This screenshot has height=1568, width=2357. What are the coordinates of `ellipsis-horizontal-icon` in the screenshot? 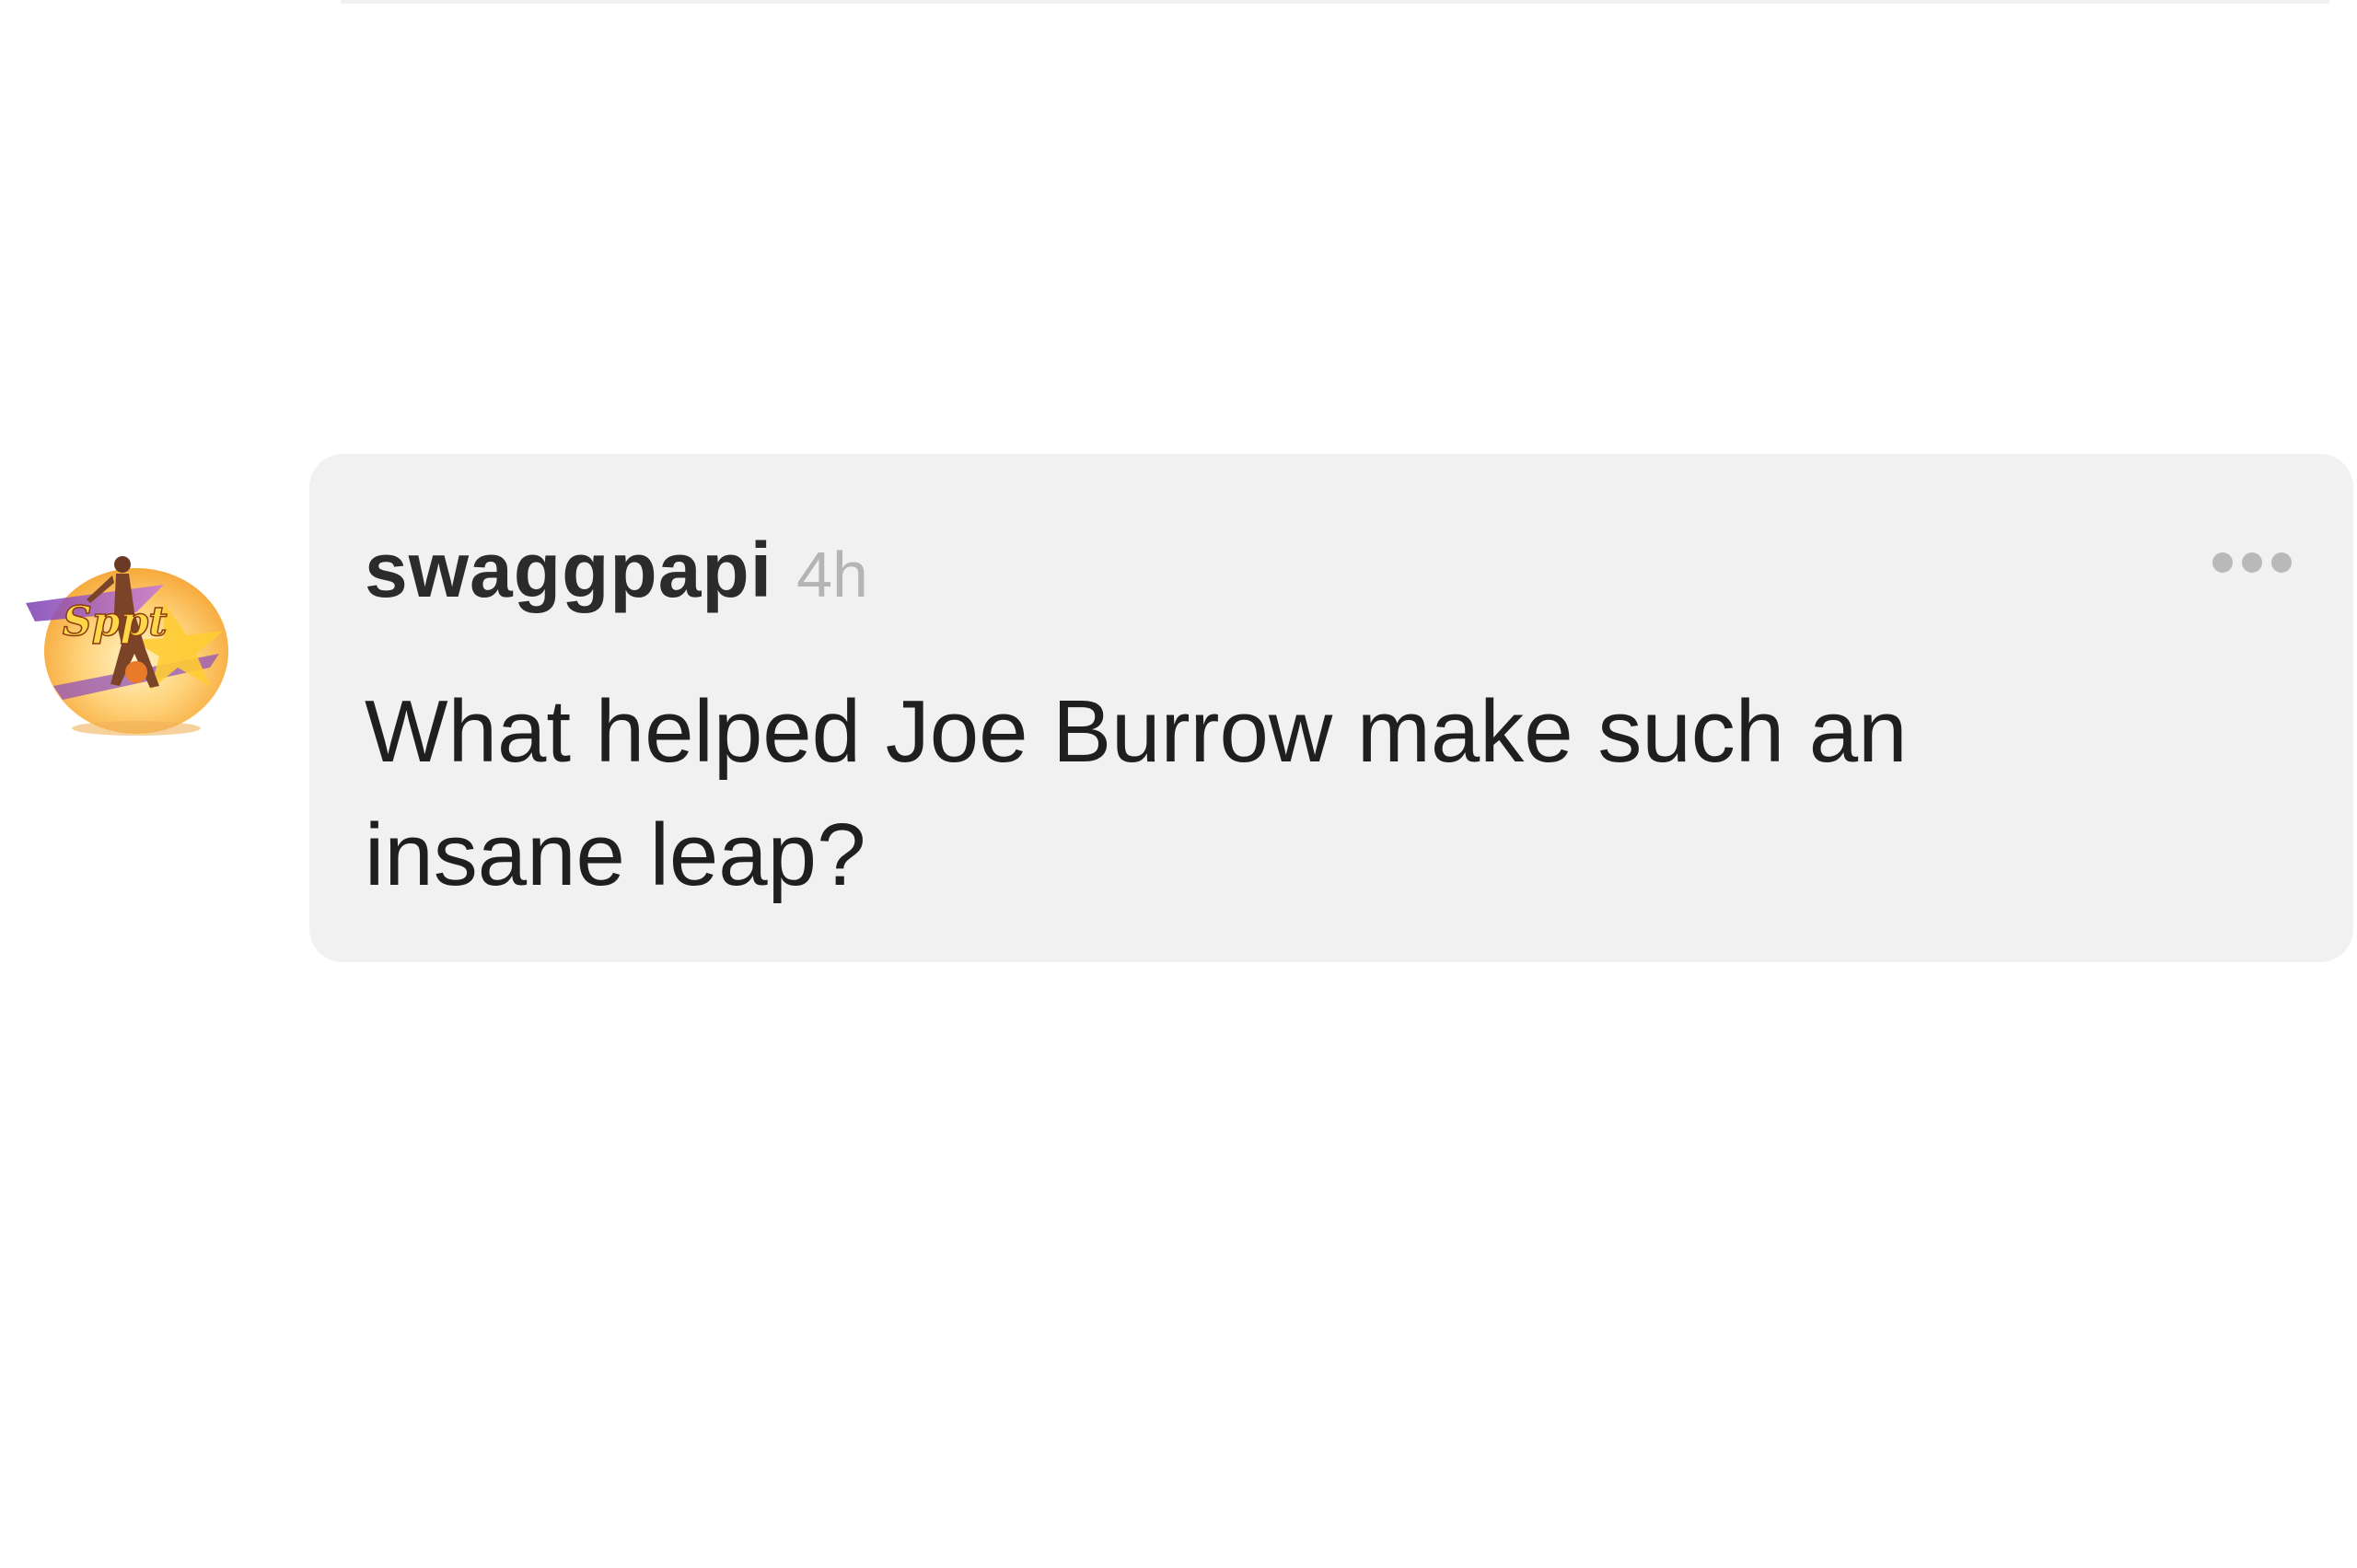 It's located at (2252, 562).